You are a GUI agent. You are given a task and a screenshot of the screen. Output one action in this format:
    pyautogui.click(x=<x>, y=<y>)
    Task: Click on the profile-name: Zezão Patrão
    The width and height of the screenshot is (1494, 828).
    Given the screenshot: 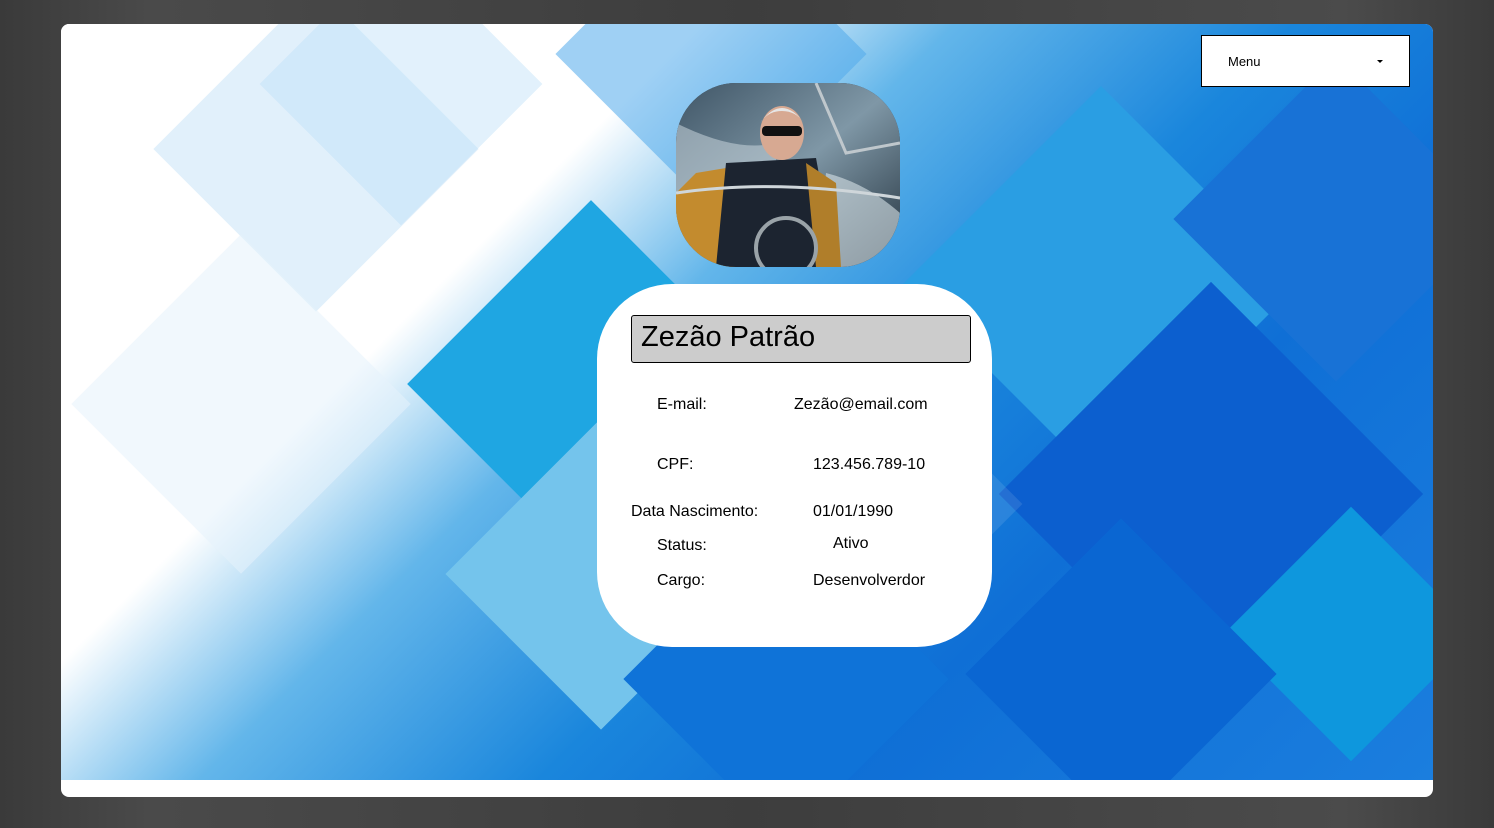 What is the action you would take?
    pyautogui.click(x=801, y=339)
    